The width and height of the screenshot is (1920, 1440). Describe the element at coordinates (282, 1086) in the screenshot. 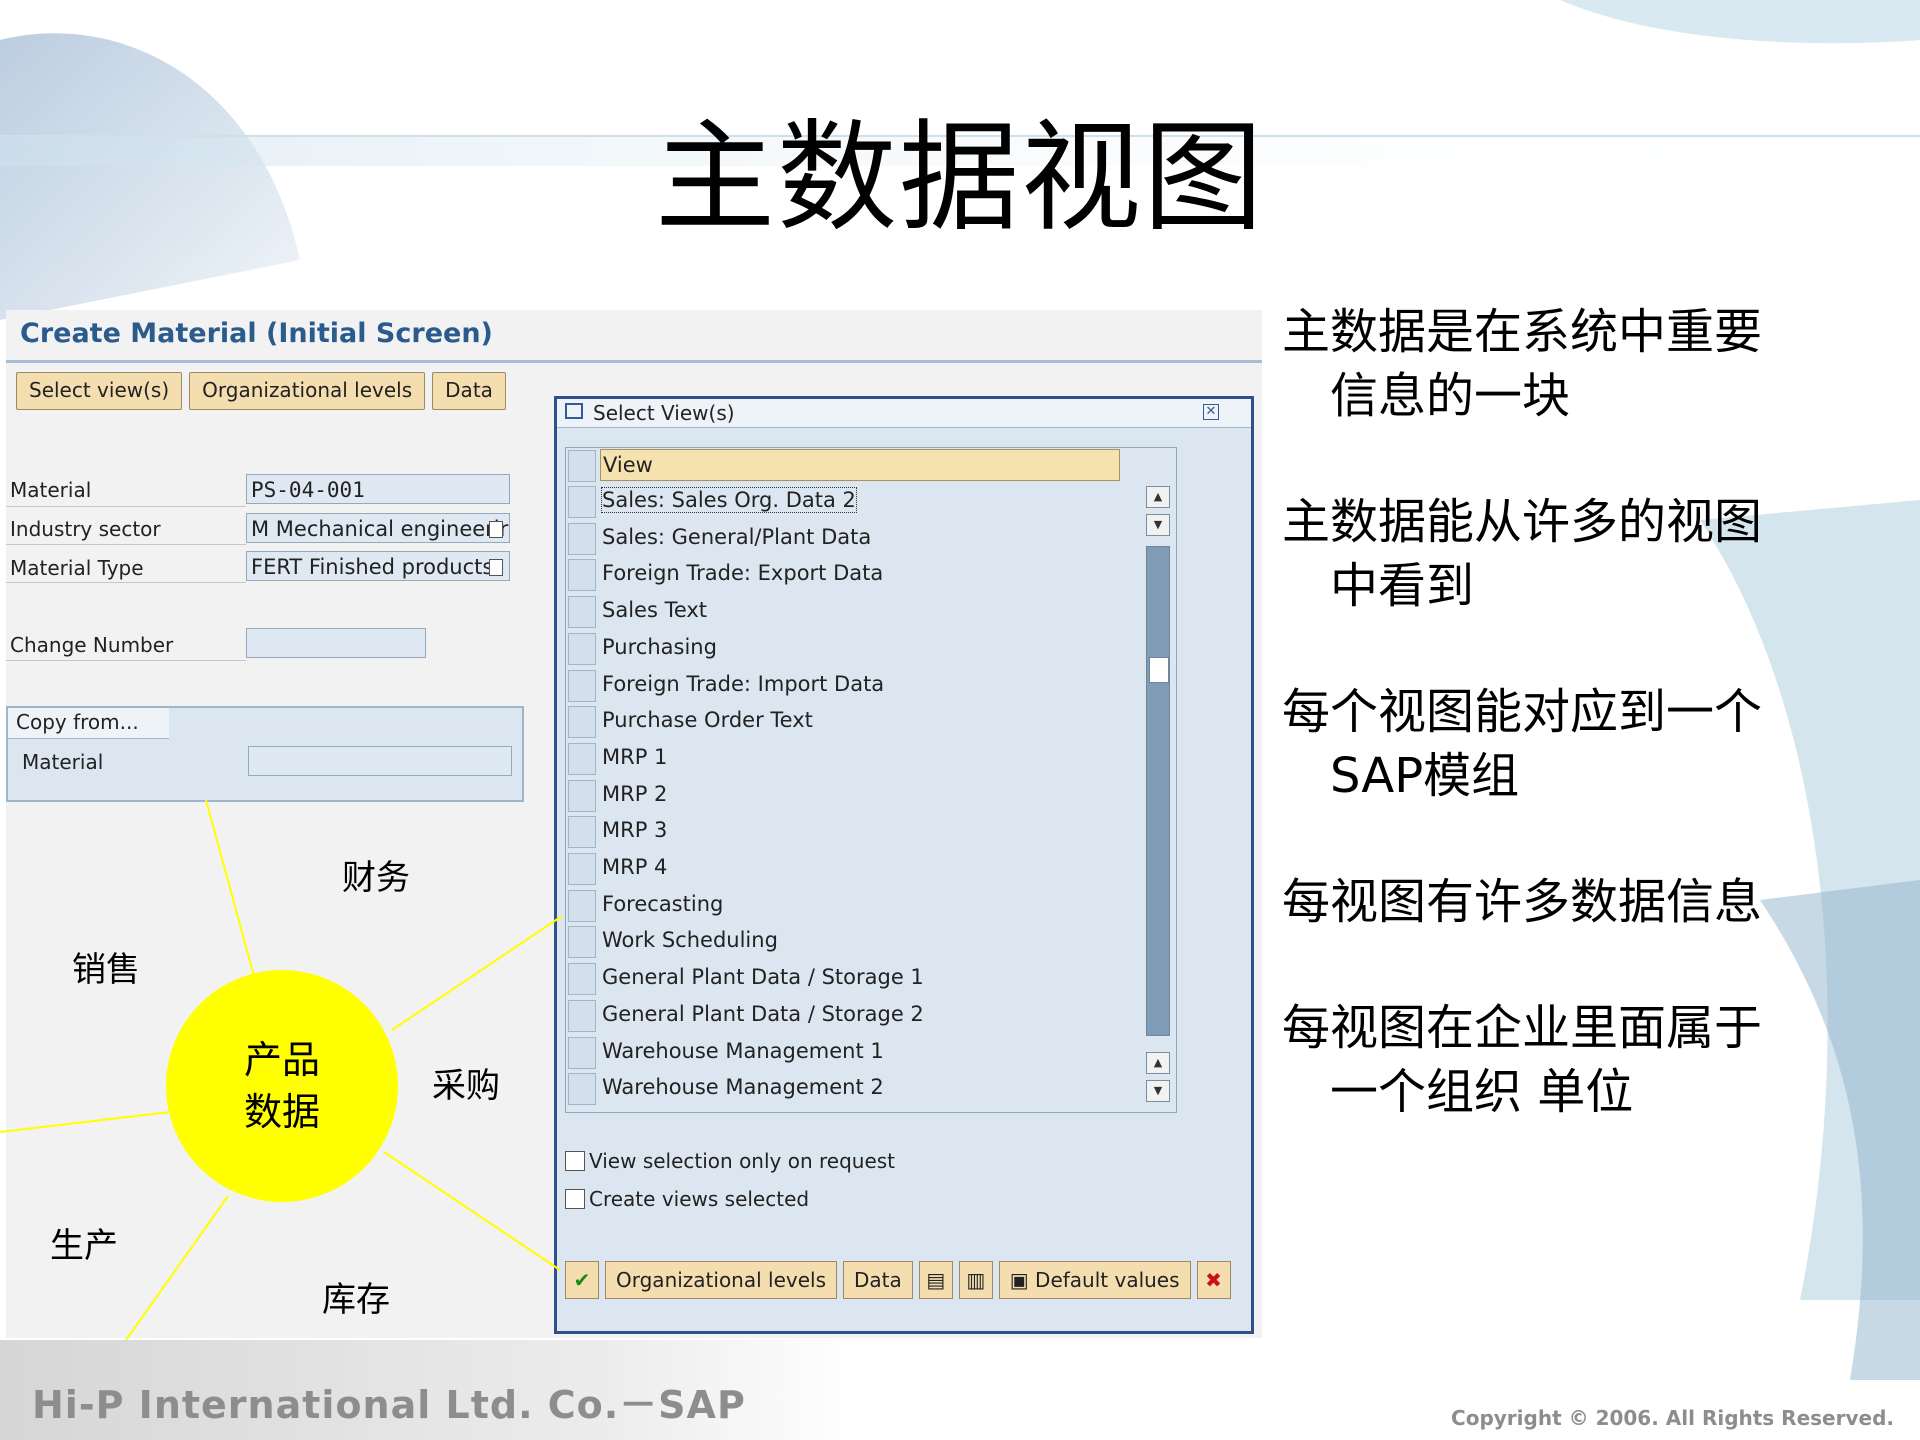

I see `product-data-hub: 产品 数据` at that location.